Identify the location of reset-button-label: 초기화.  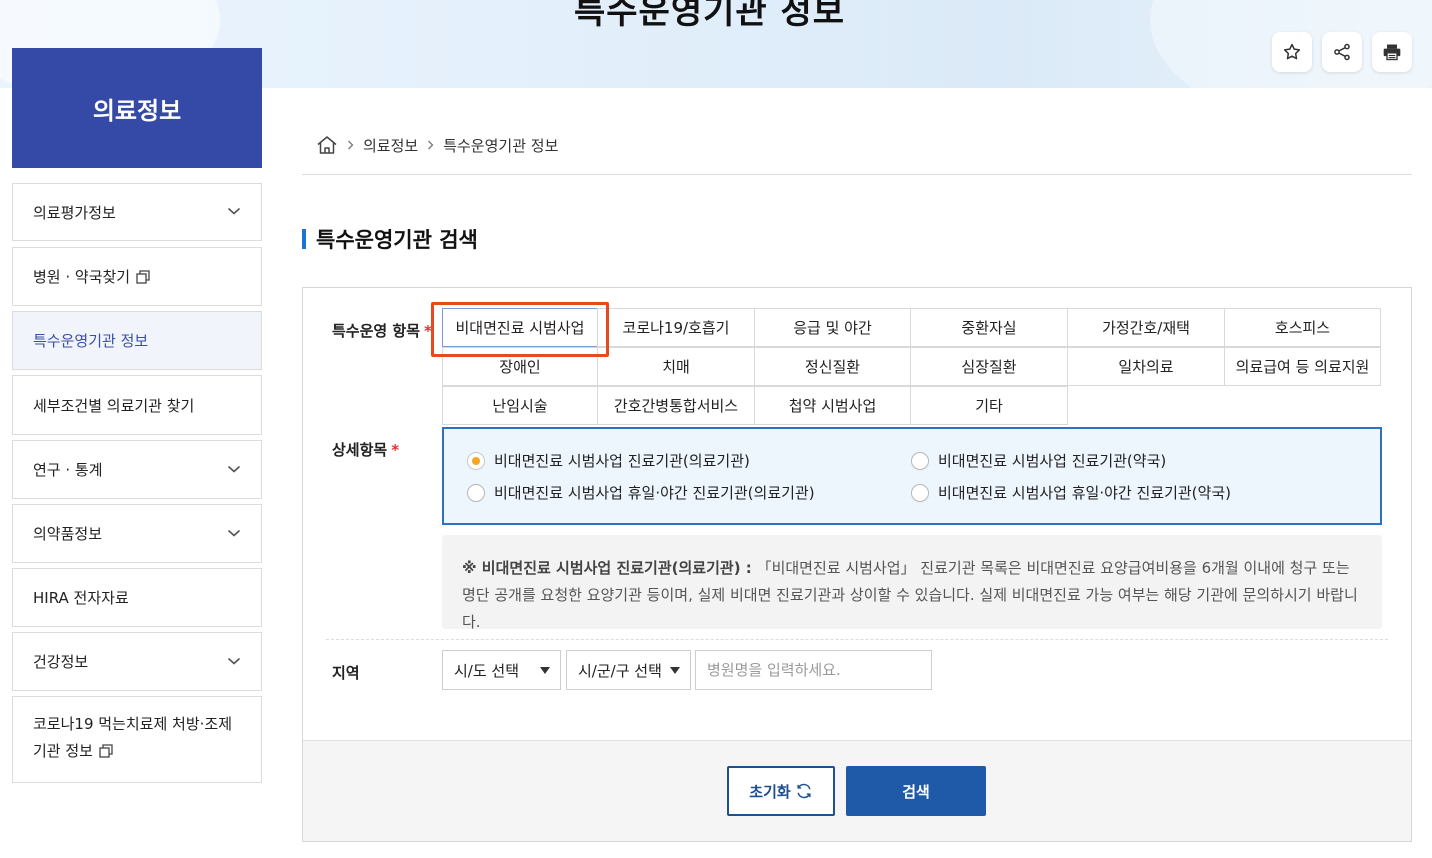
(770, 791).